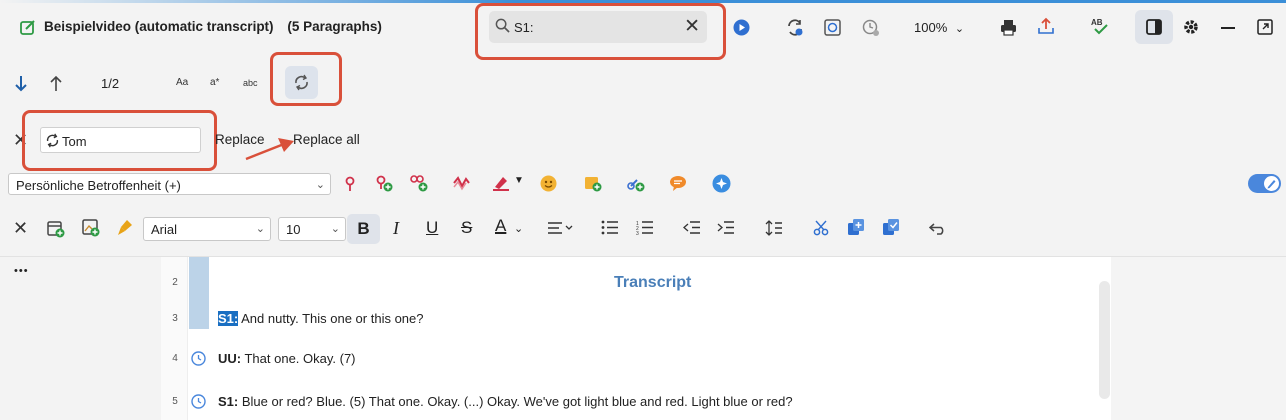 The image size is (1286, 420). What do you see at coordinates (1228, 28) in the screenshot?
I see `minimize-icon` at bounding box center [1228, 28].